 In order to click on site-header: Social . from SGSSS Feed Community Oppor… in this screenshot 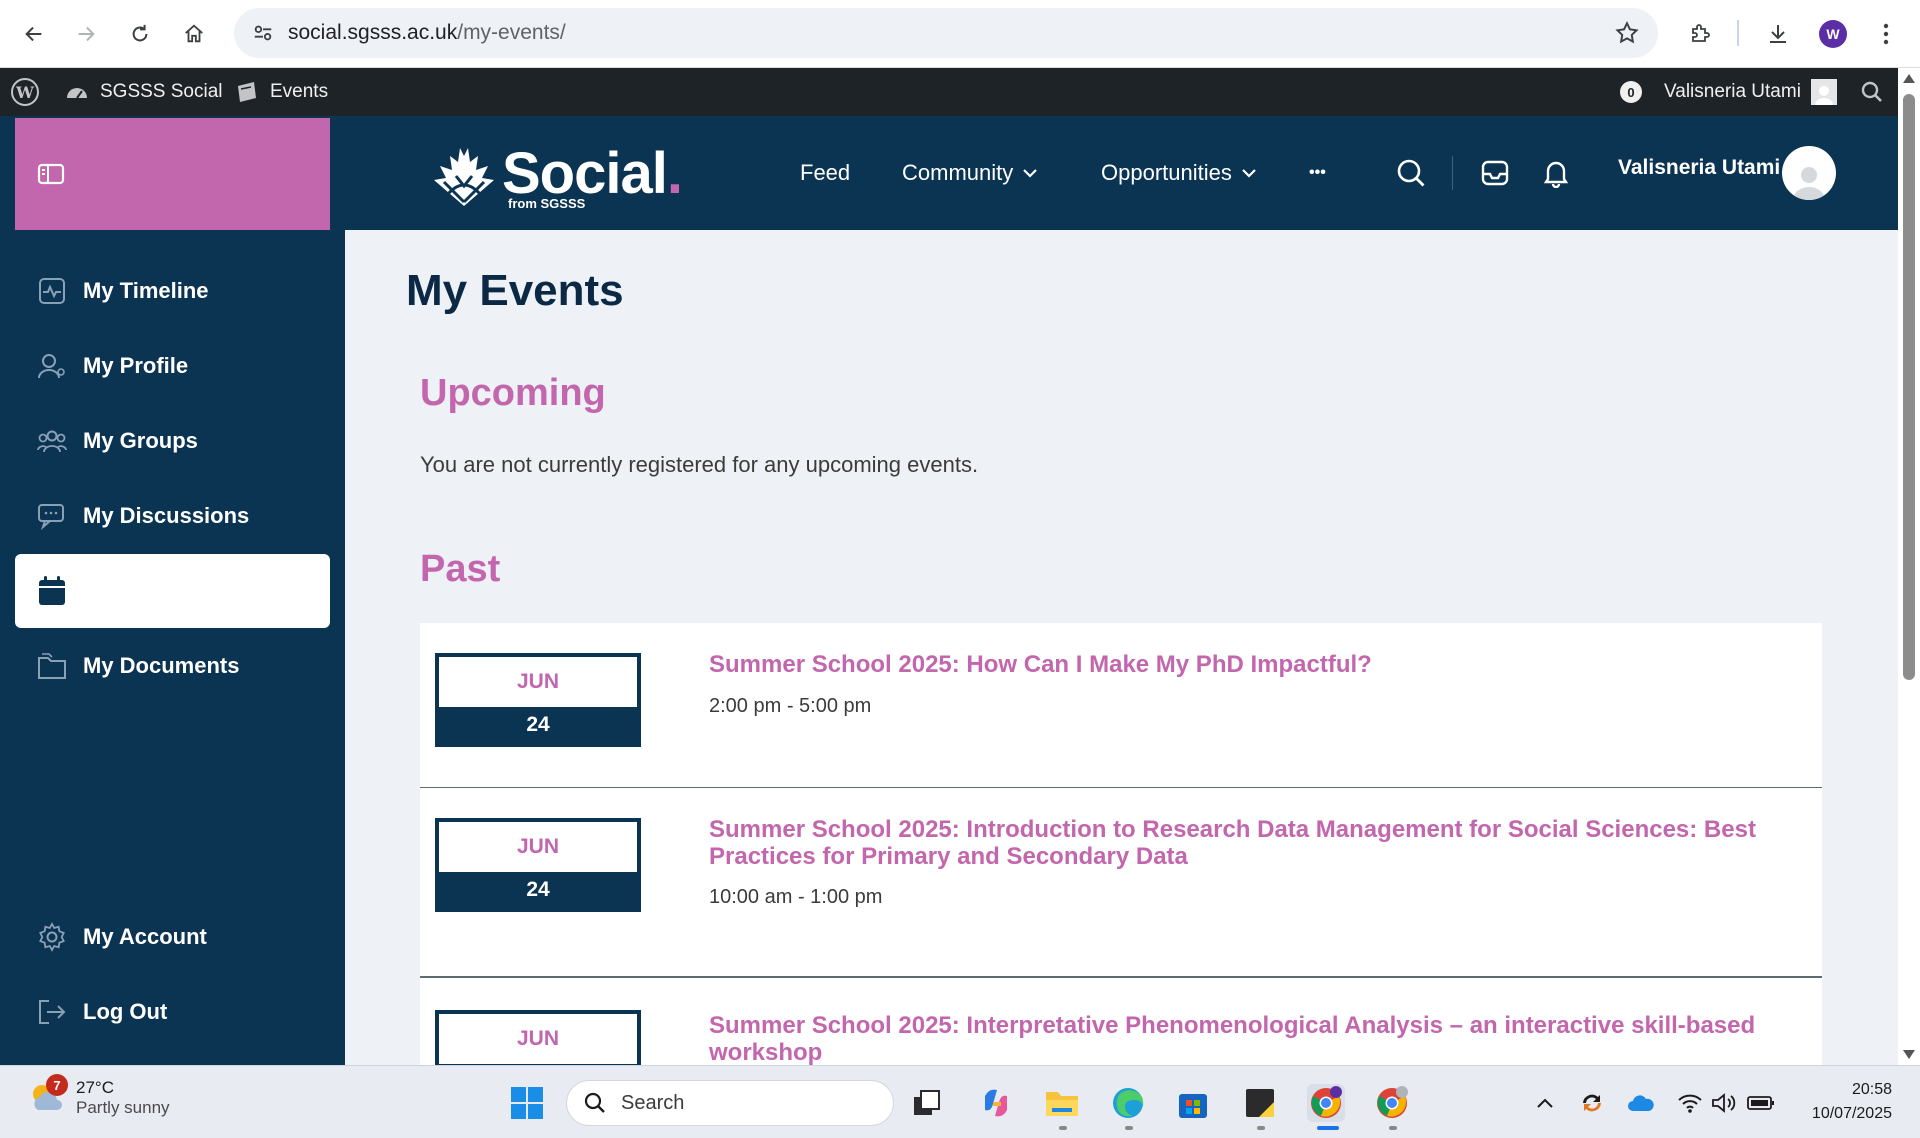, I will do `click(949, 173)`.